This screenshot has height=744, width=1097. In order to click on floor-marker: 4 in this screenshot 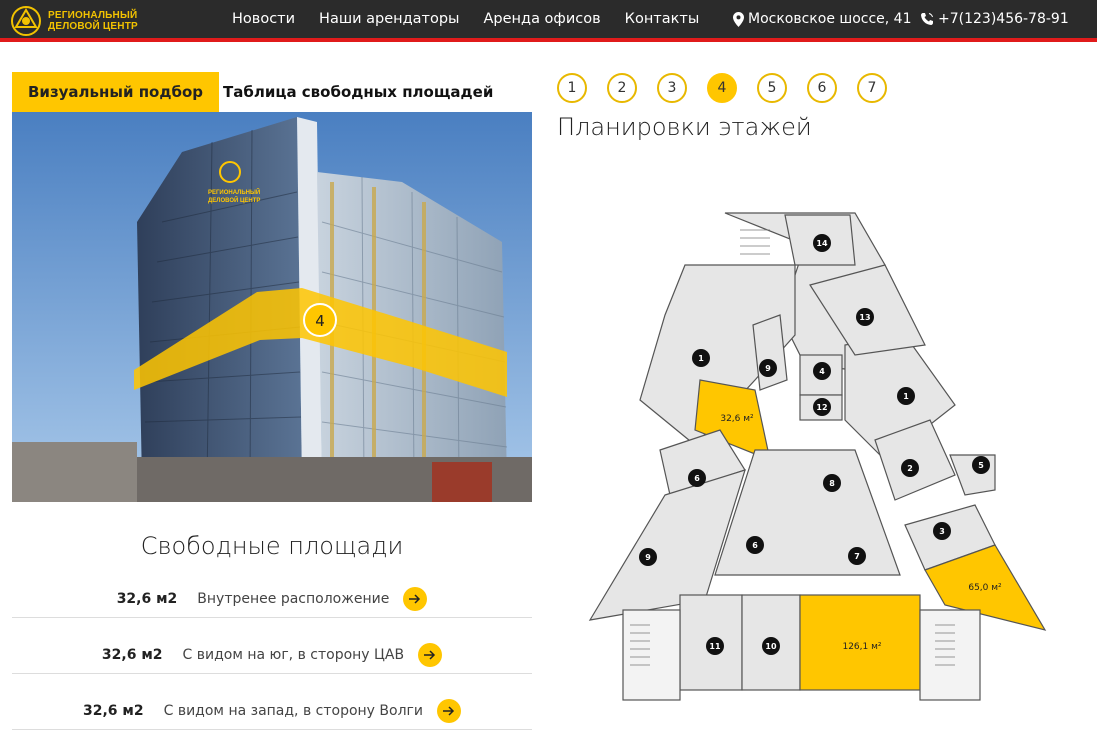, I will do `click(320, 320)`.